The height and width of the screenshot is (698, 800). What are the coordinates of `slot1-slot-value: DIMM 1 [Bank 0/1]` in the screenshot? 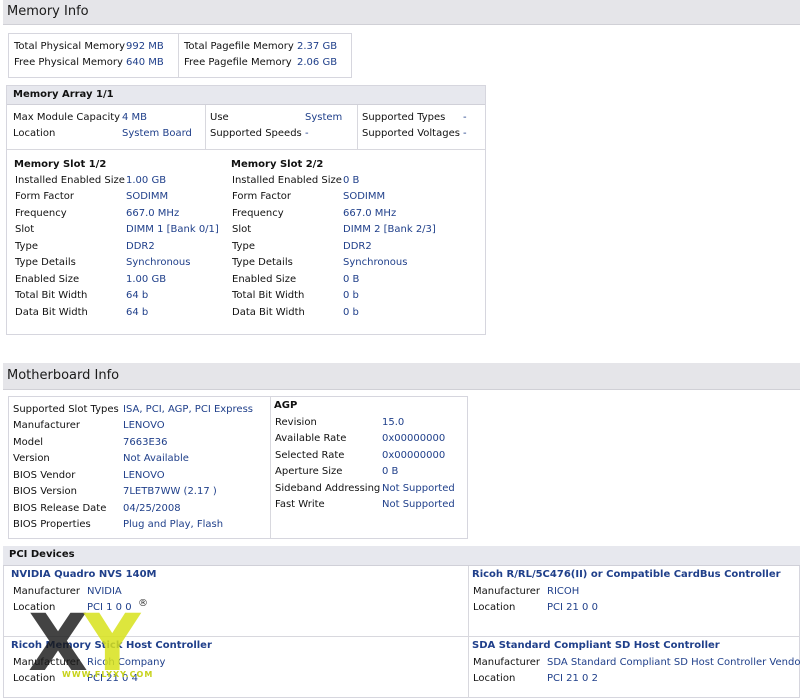 It's located at (172, 229).